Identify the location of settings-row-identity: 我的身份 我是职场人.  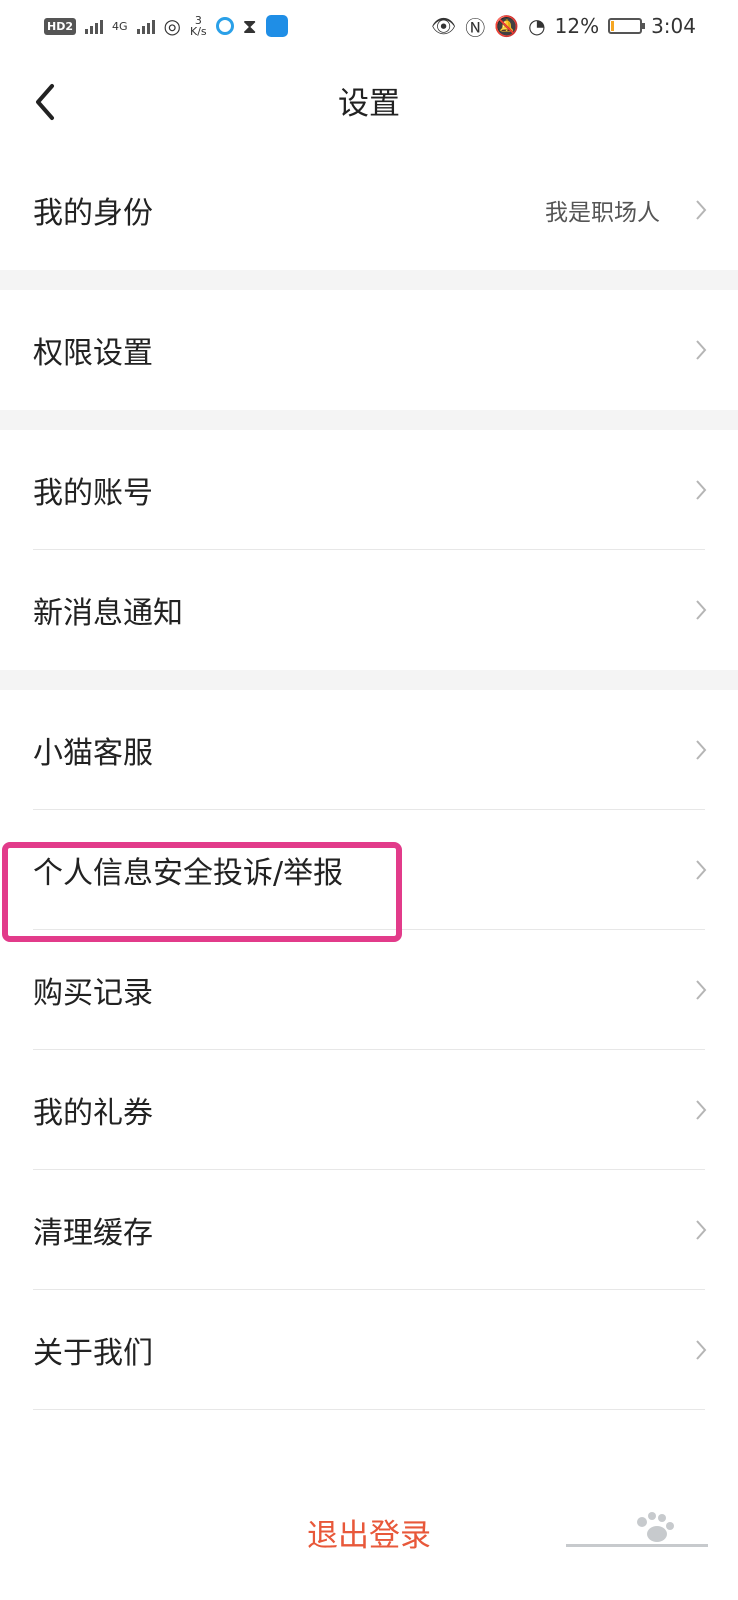
(369, 210).